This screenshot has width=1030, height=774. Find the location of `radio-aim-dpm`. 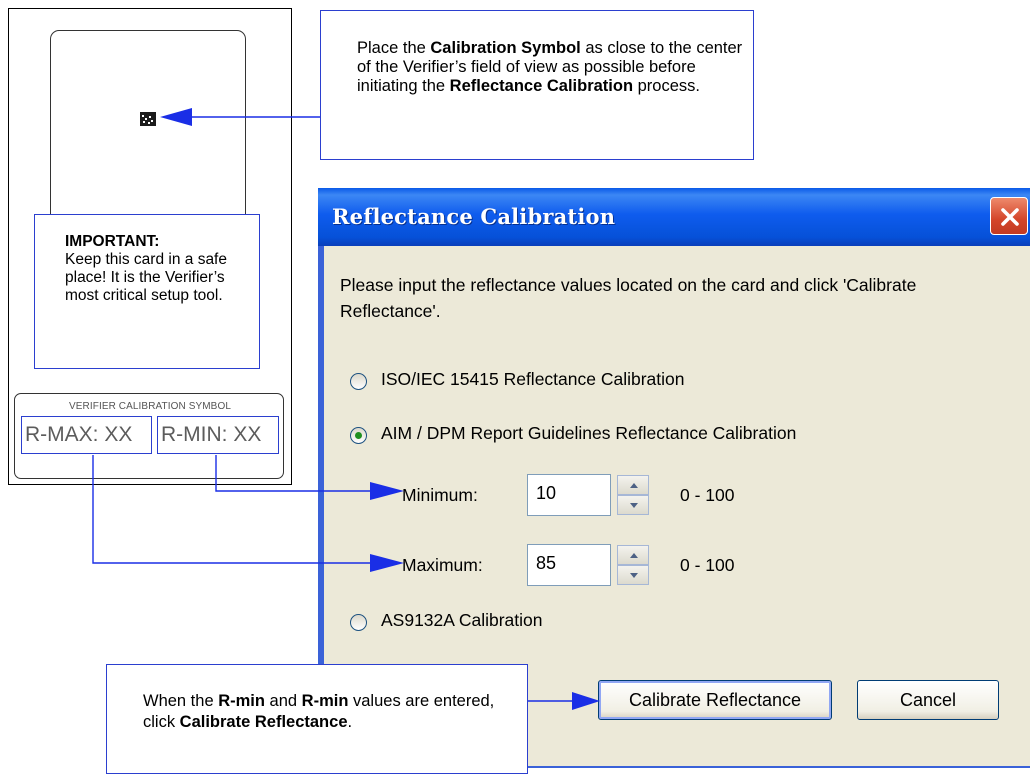

radio-aim-dpm is located at coordinates (358, 435).